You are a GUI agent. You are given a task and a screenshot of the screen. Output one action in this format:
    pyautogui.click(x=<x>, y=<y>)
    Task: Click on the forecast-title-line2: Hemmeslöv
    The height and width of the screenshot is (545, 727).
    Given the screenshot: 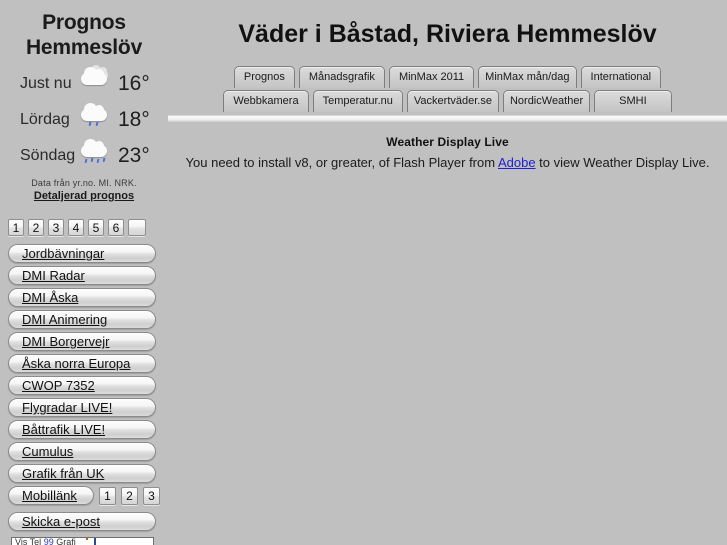 What is the action you would take?
    pyautogui.click(x=84, y=47)
    